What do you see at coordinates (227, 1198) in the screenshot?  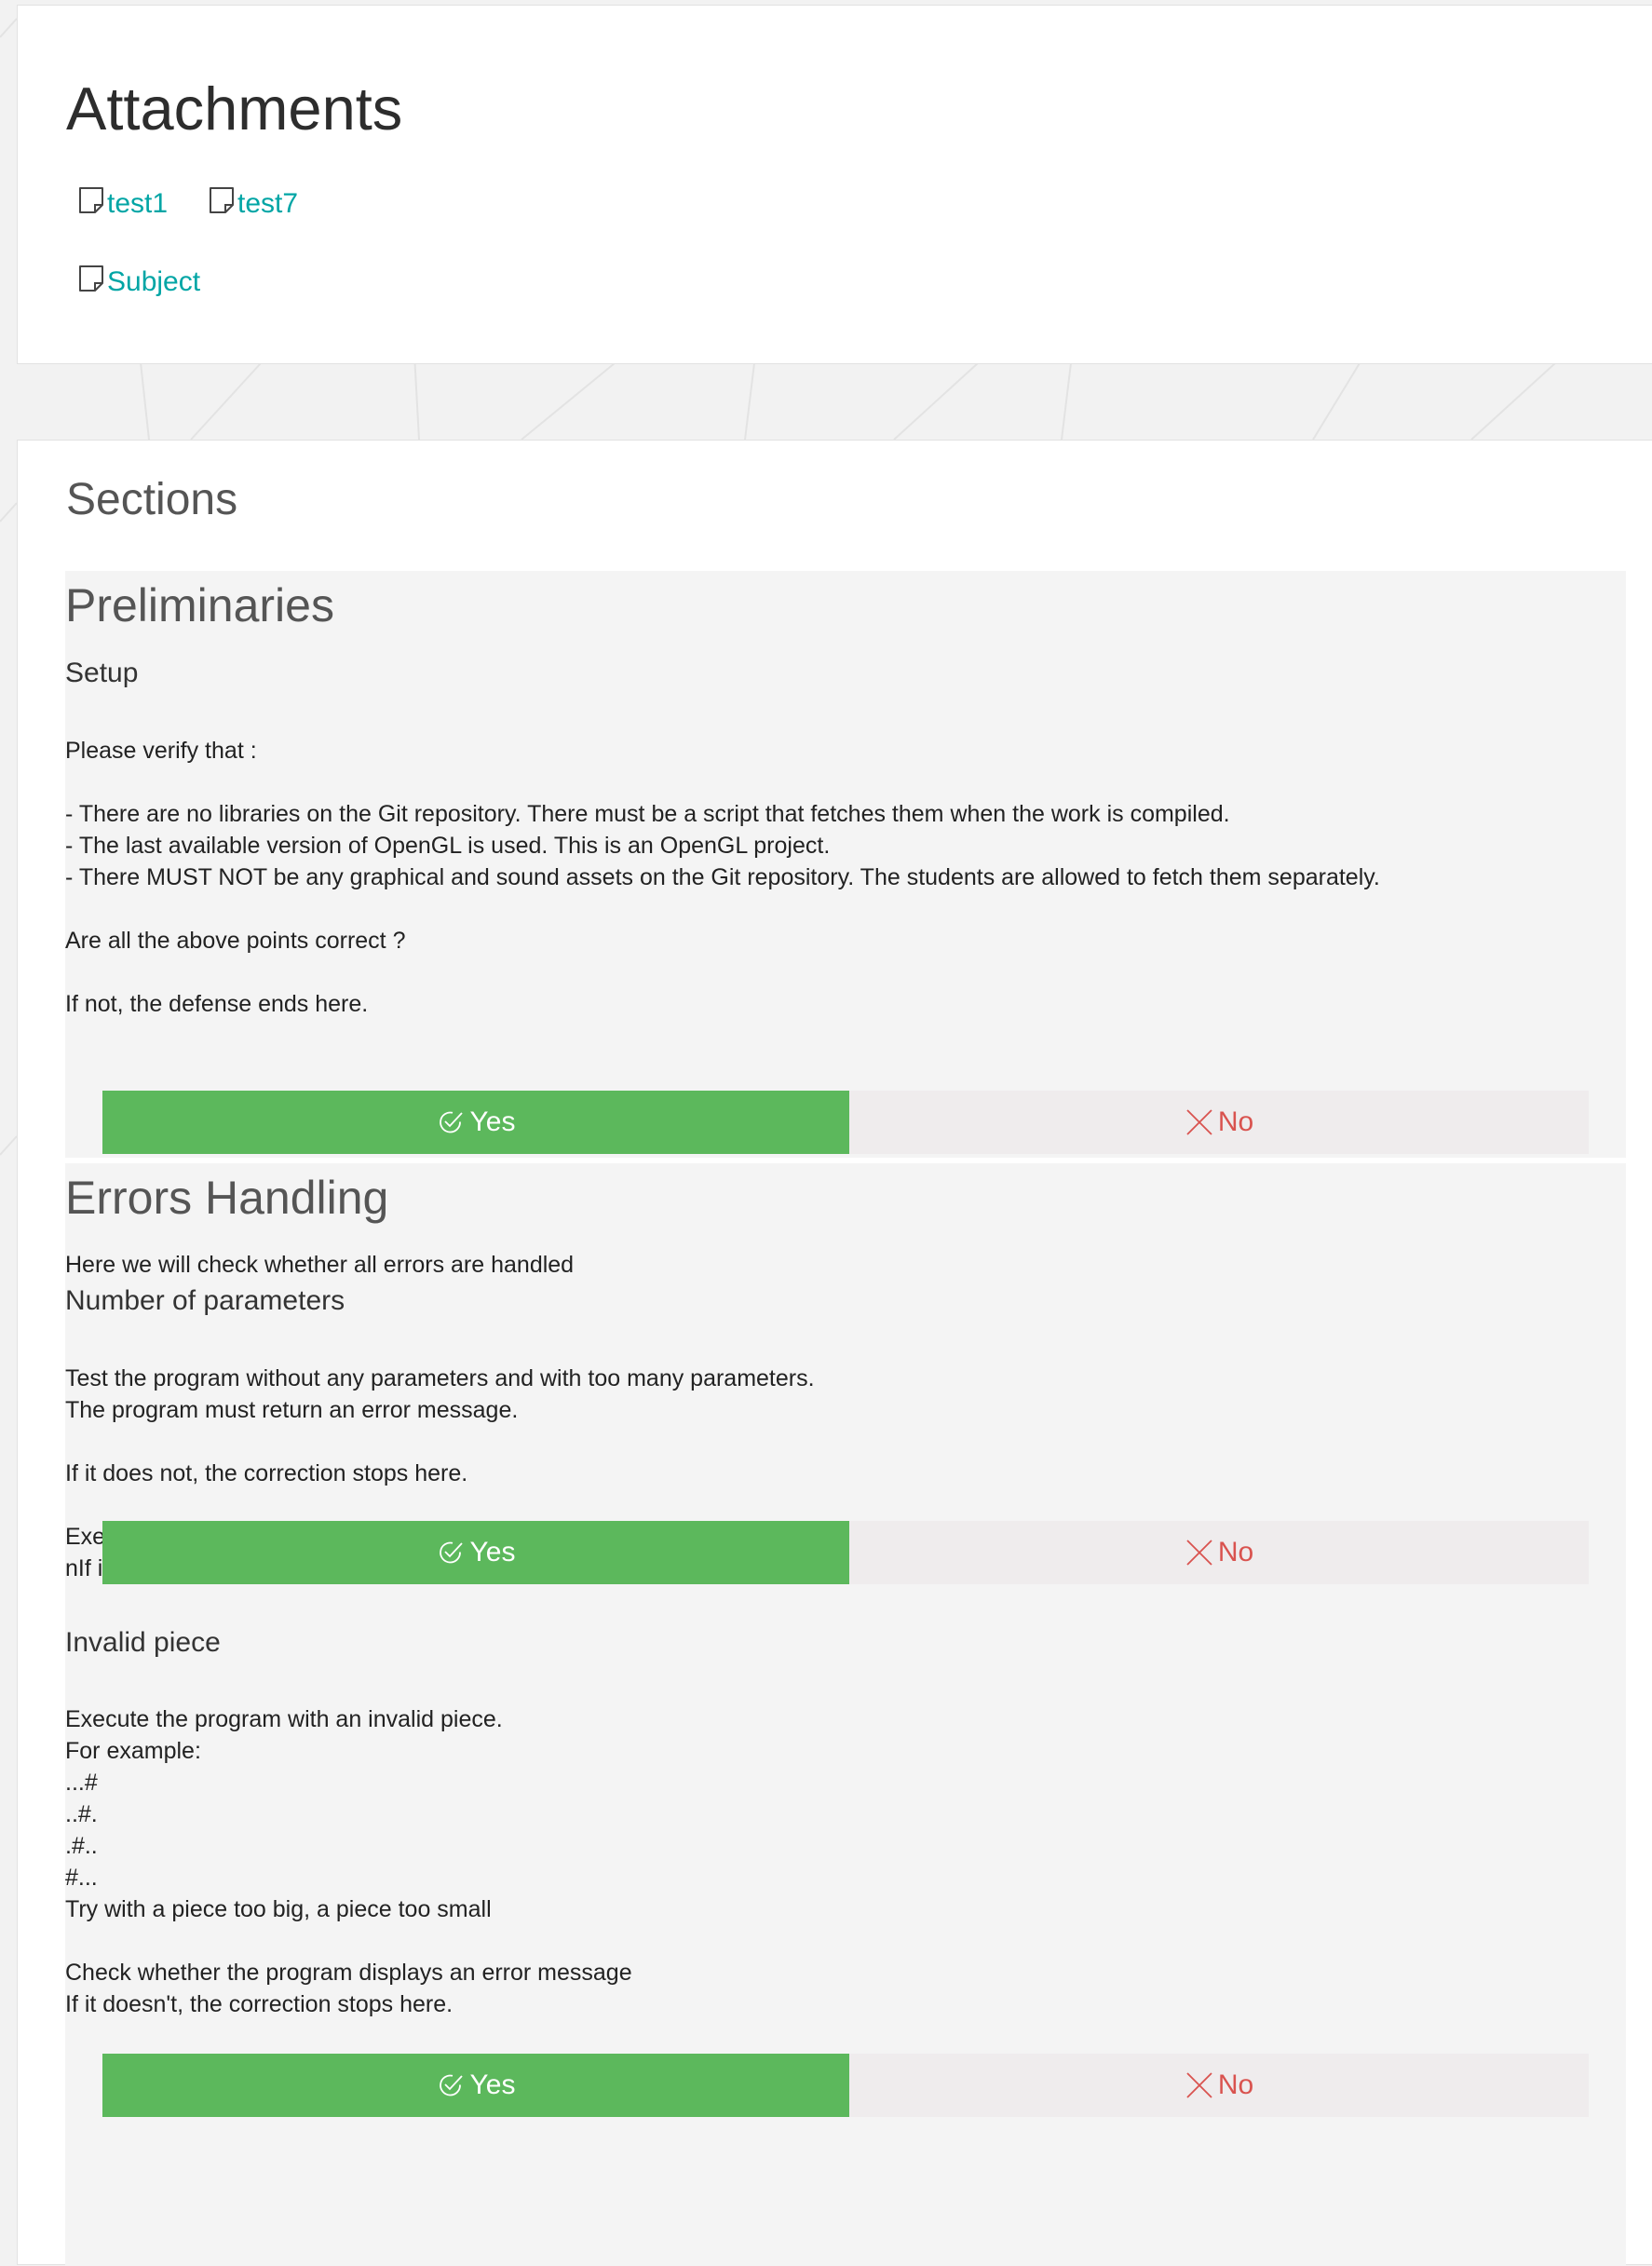 I see `section-heading: Errors Handling` at bounding box center [227, 1198].